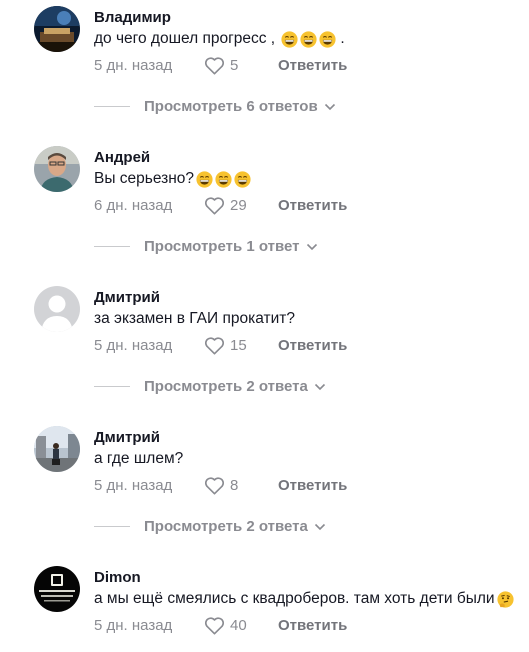 This screenshot has width=529, height=652. Describe the element at coordinates (132, 17) in the screenshot. I see `comment-author: Владимир` at that location.